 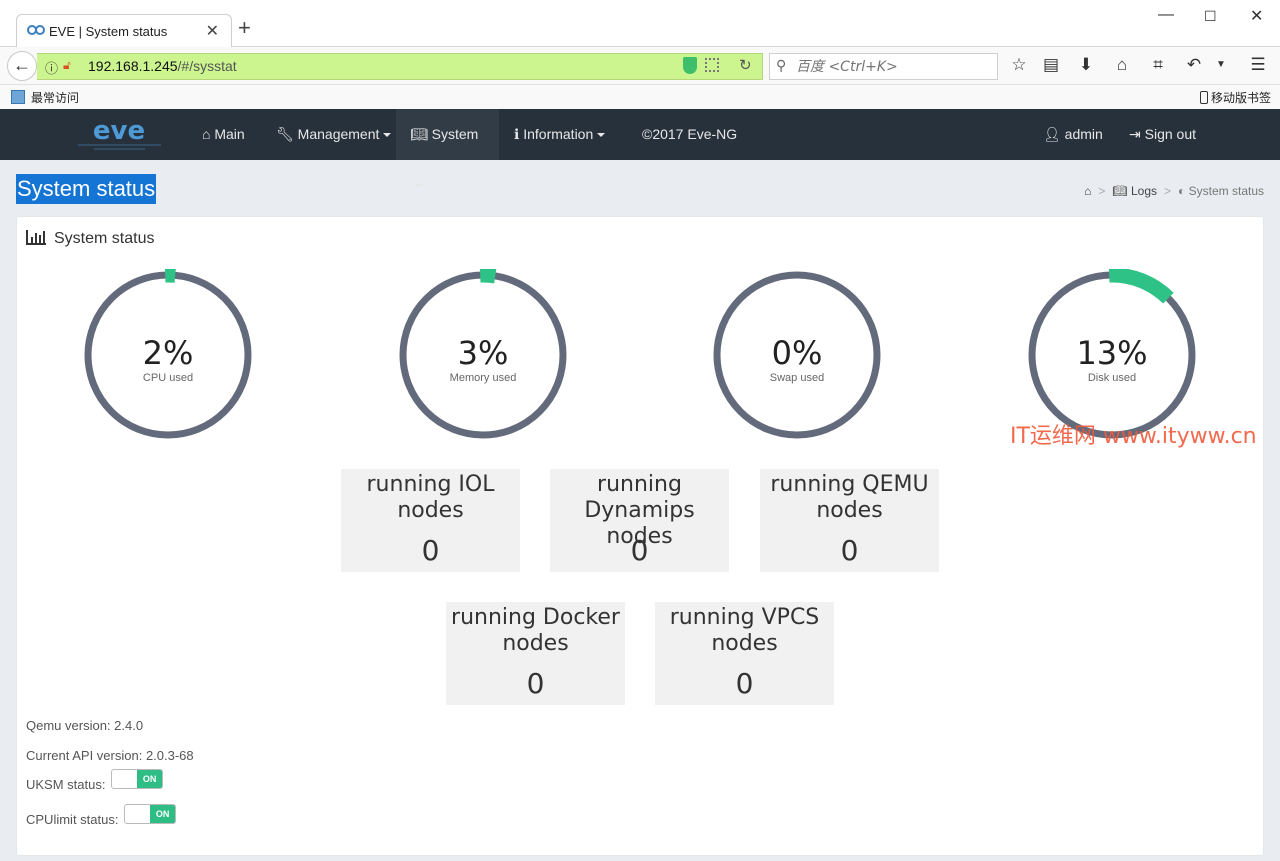 I want to click on minimize-icon: —, so click(x=1166, y=15).